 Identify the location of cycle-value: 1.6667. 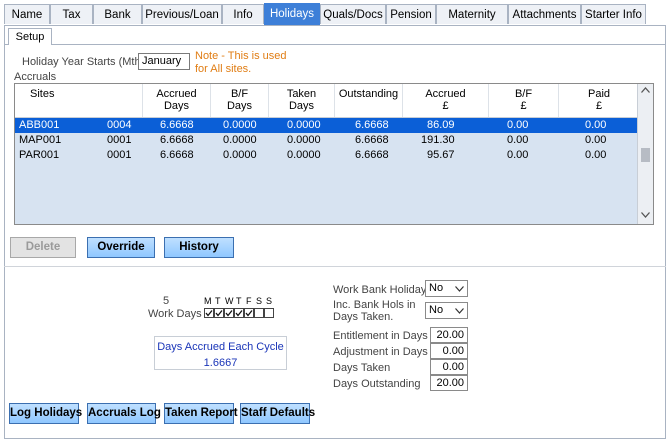
(220, 363).